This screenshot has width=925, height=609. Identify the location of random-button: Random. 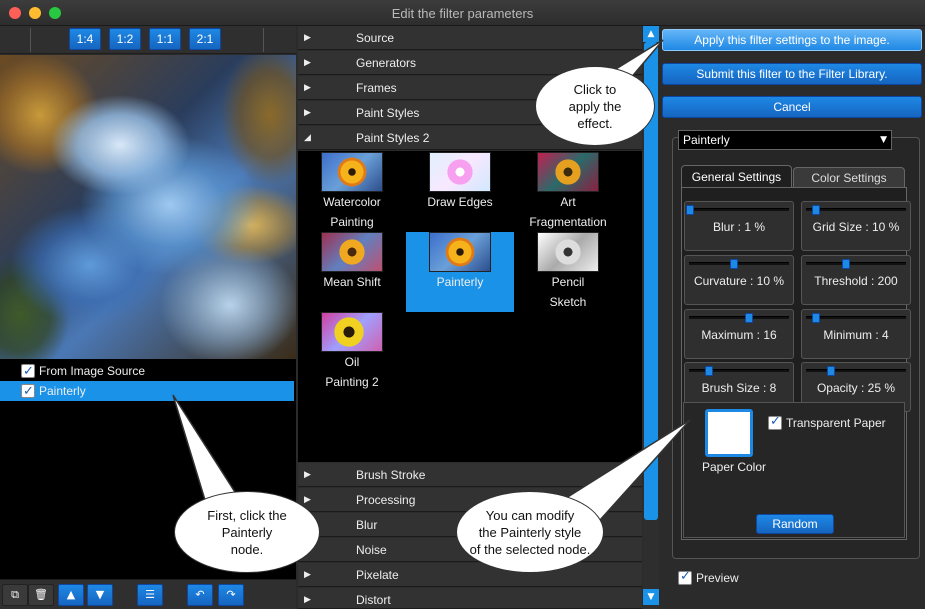
(795, 524).